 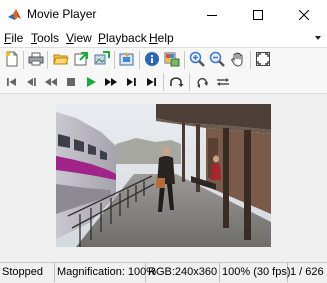 I want to click on loop-icon, so click(x=202, y=82).